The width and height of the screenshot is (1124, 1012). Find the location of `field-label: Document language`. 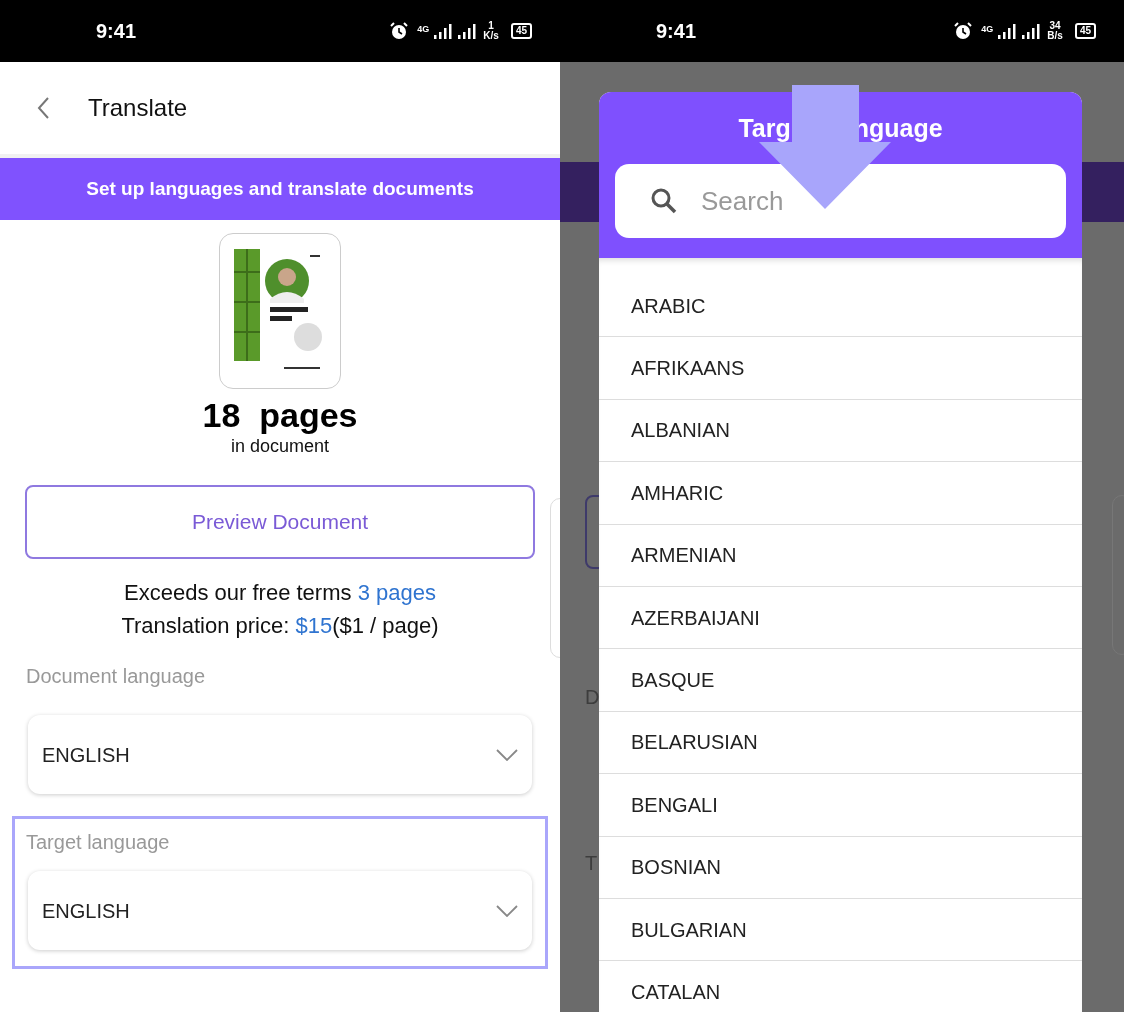

field-label: Document language is located at coordinates (116, 676).